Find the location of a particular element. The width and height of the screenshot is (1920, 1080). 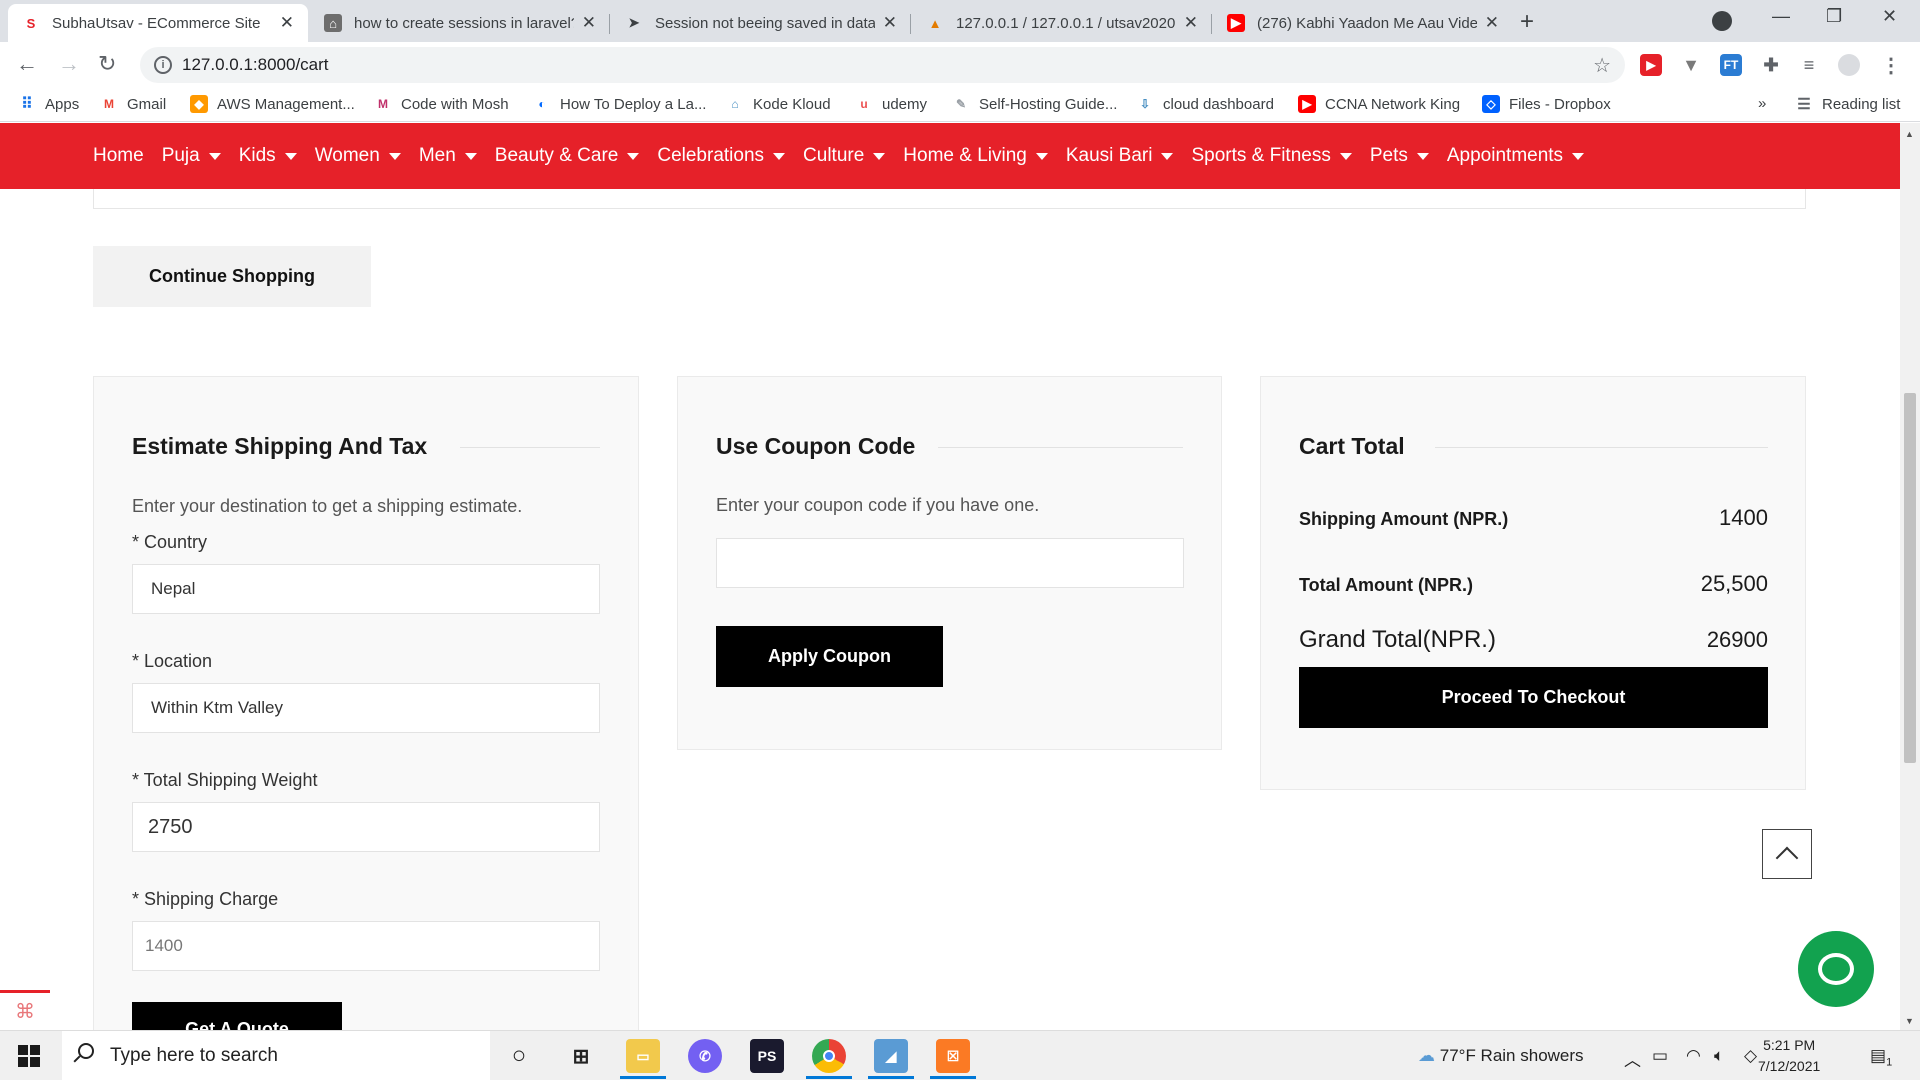

new-tab-icon: + is located at coordinates (1527, 22).